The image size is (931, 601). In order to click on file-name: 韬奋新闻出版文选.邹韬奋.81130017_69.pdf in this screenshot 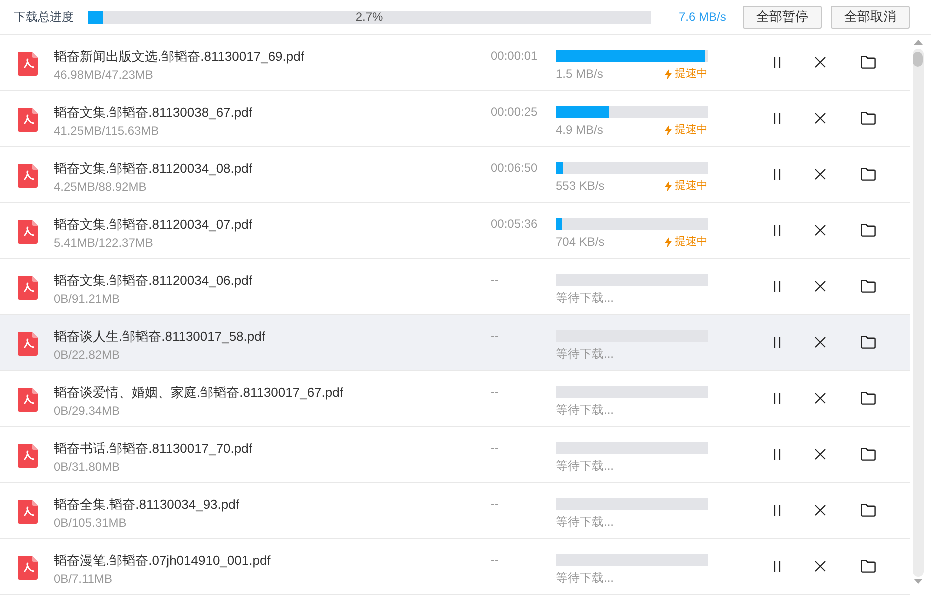, I will do `click(179, 57)`.